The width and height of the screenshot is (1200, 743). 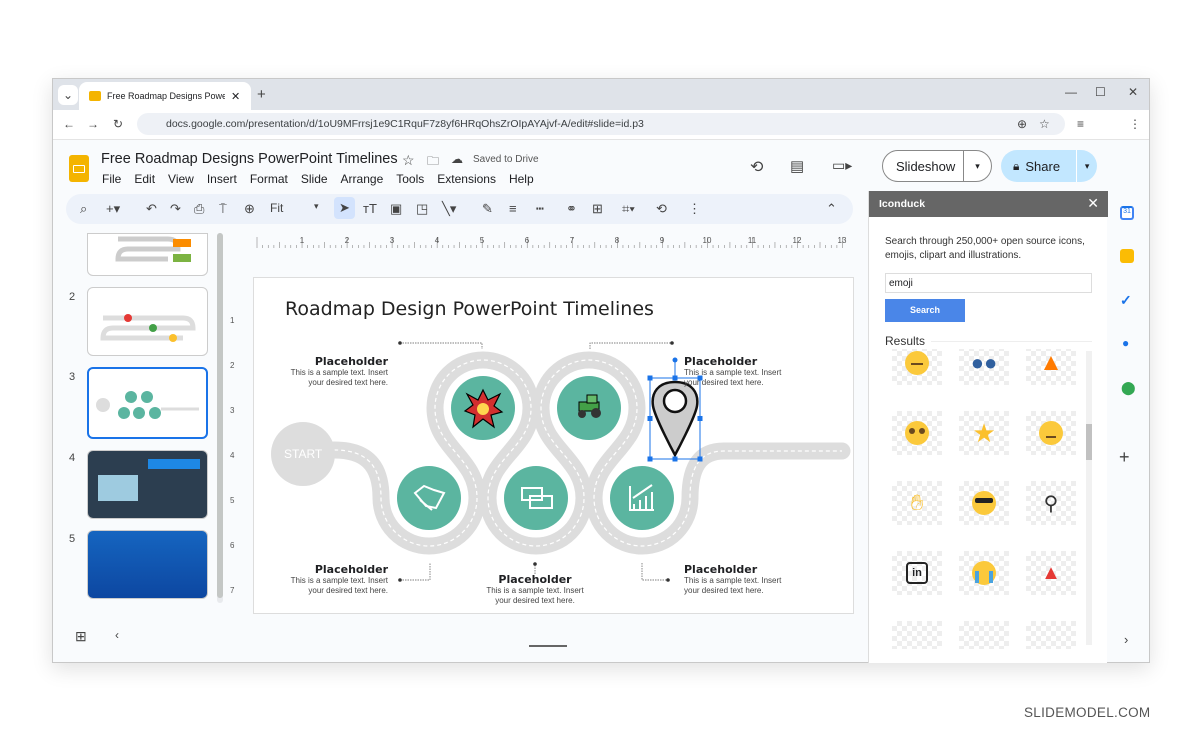 I want to click on party-popper-icon: ▲, so click(x=1051, y=573).